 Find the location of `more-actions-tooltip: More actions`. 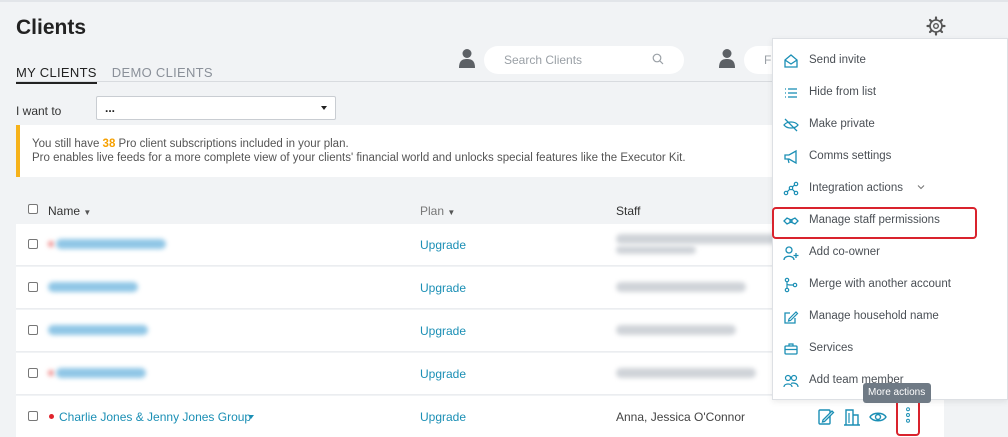

more-actions-tooltip: More actions is located at coordinates (897, 393).